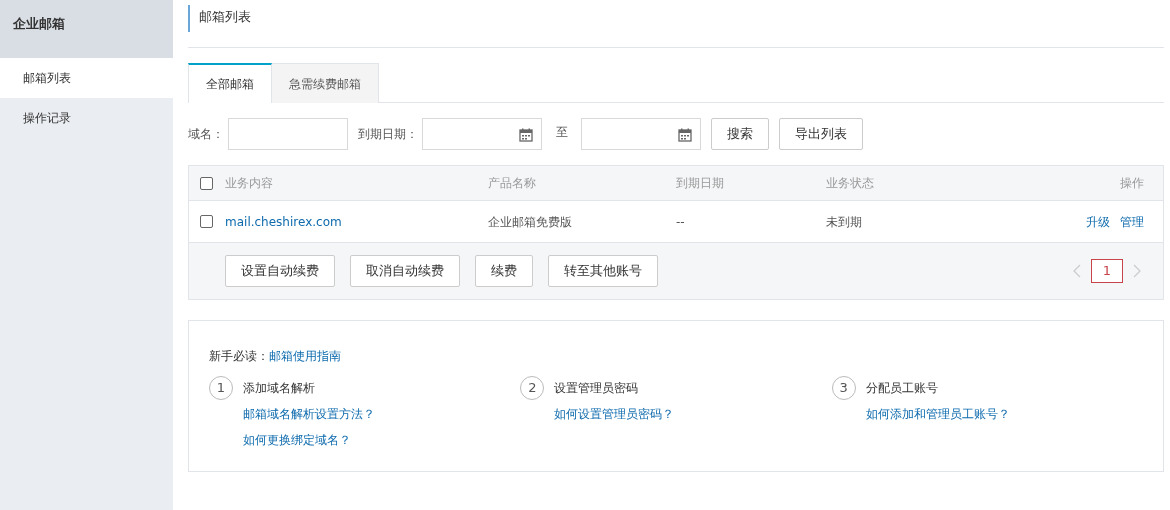  What do you see at coordinates (512, 183) in the screenshot?
I see `column-header: 产品名称` at bounding box center [512, 183].